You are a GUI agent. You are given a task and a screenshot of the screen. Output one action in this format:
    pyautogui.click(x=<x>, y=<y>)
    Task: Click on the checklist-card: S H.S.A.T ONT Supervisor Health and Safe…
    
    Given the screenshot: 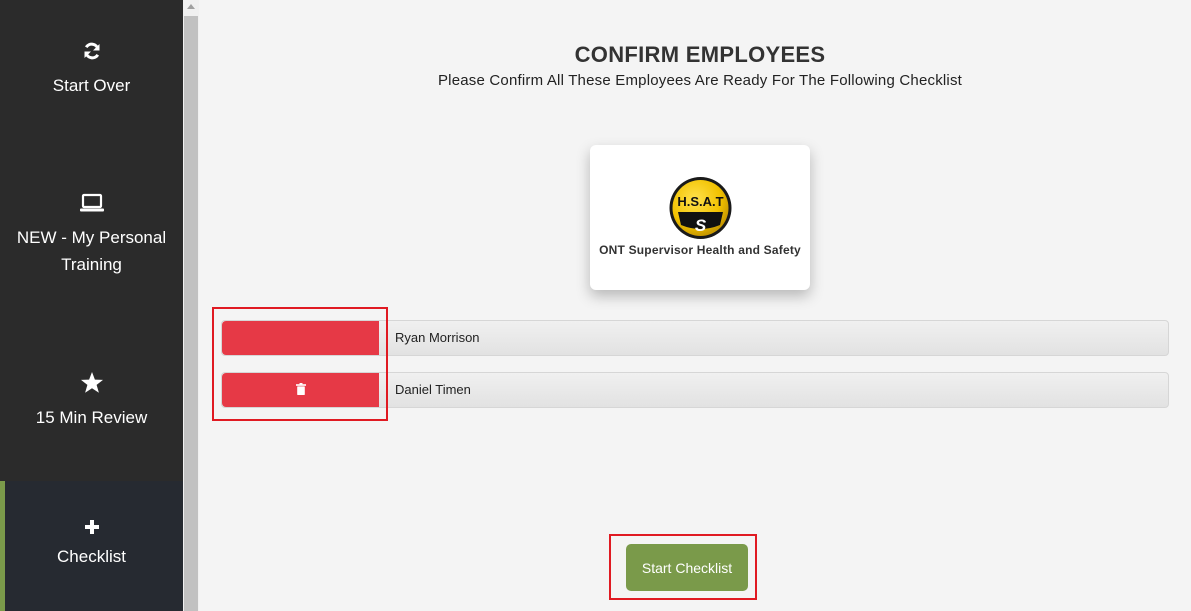 What is the action you would take?
    pyautogui.click(x=700, y=217)
    